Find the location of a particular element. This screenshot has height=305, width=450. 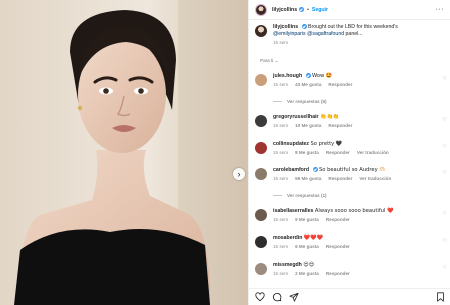

comment-likes: 8 Me gusta is located at coordinates (307, 152).